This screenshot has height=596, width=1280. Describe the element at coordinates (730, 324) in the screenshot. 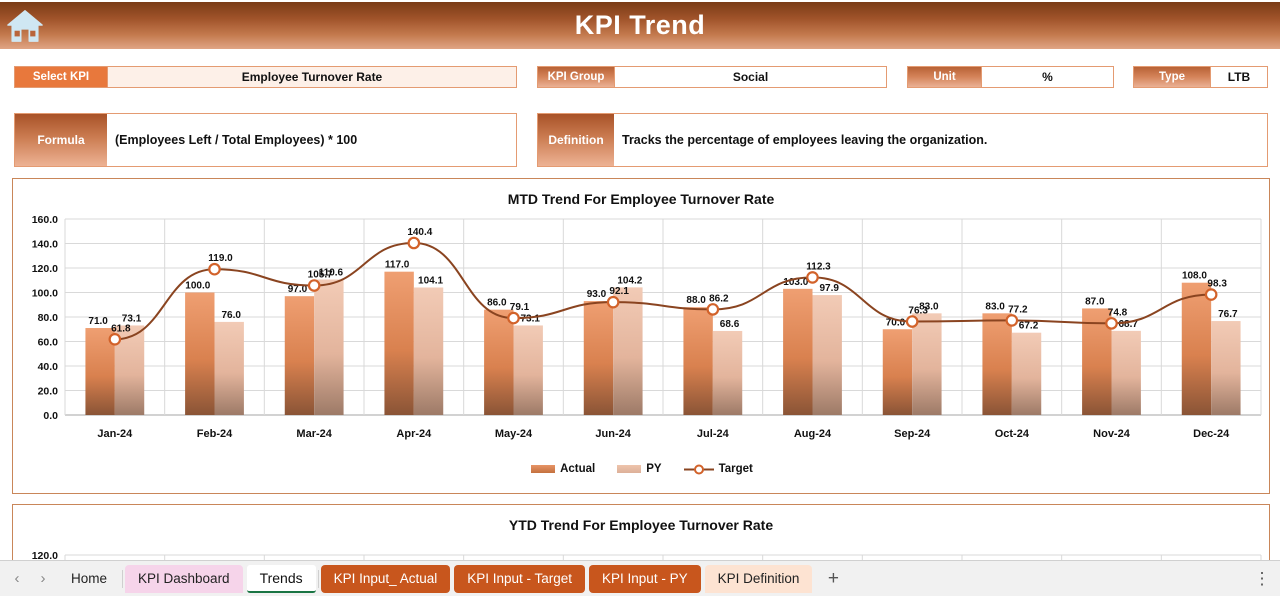

I see `svg-text: 68.6` at that location.